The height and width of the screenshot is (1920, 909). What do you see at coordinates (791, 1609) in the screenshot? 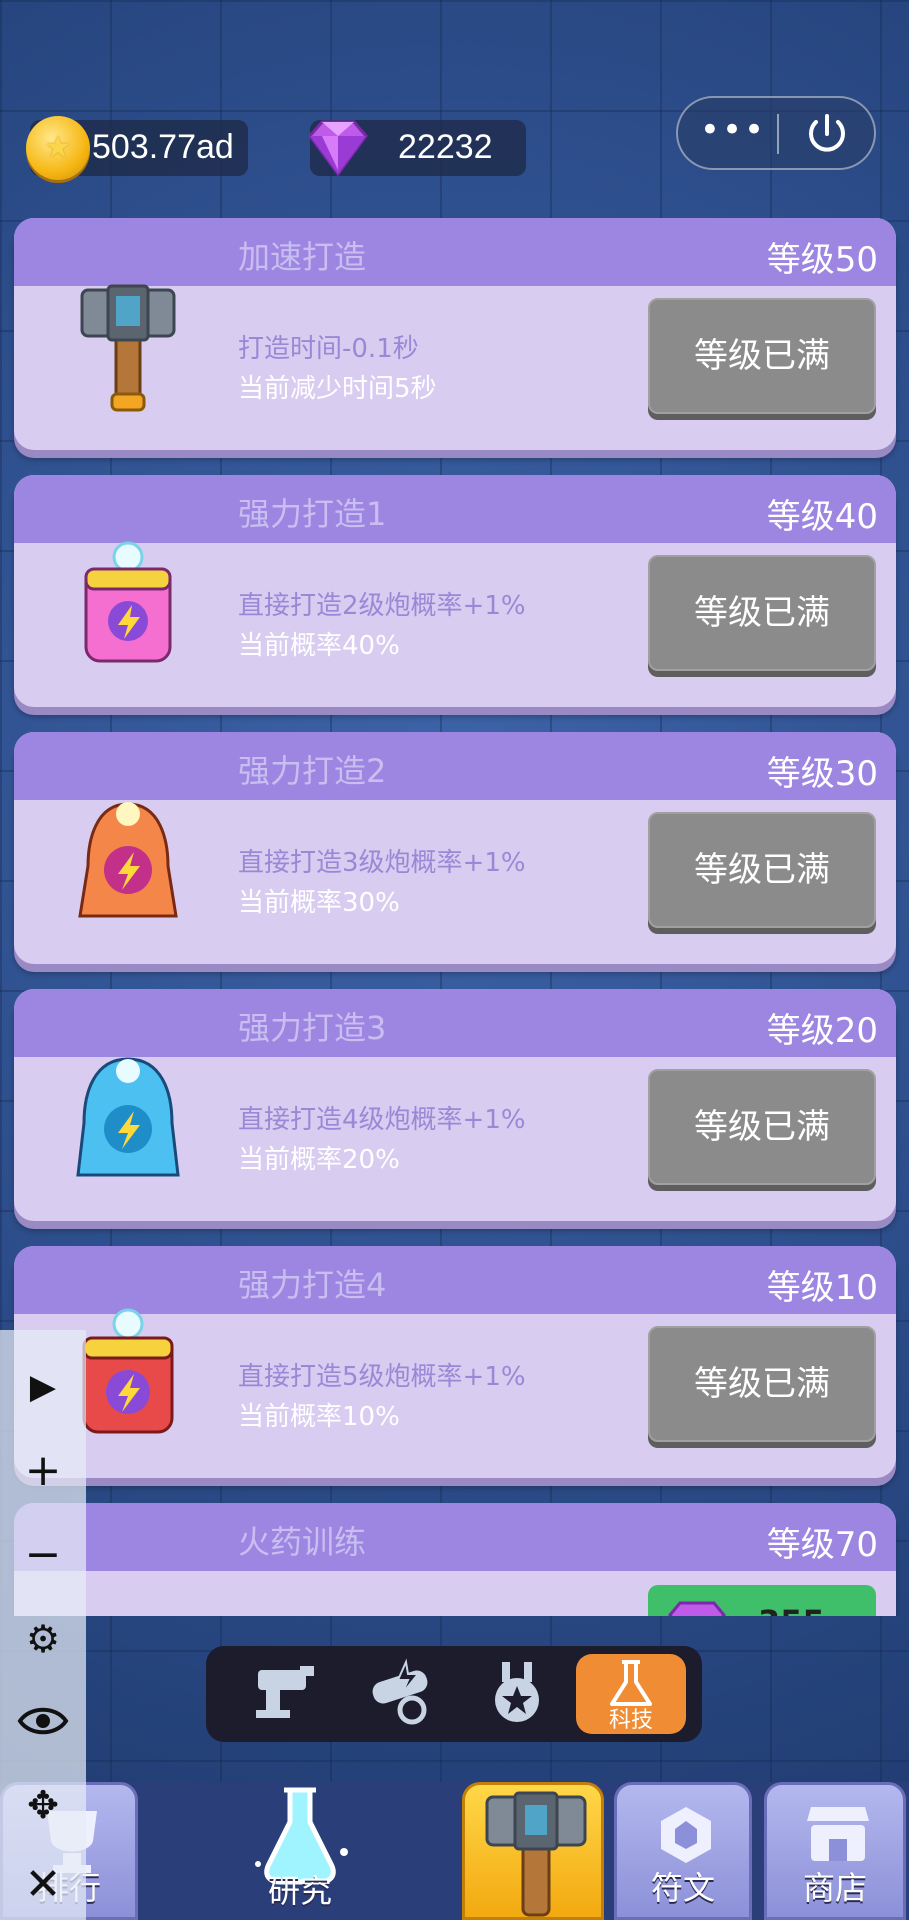
I see `upgrade-price: 355` at bounding box center [791, 1609].